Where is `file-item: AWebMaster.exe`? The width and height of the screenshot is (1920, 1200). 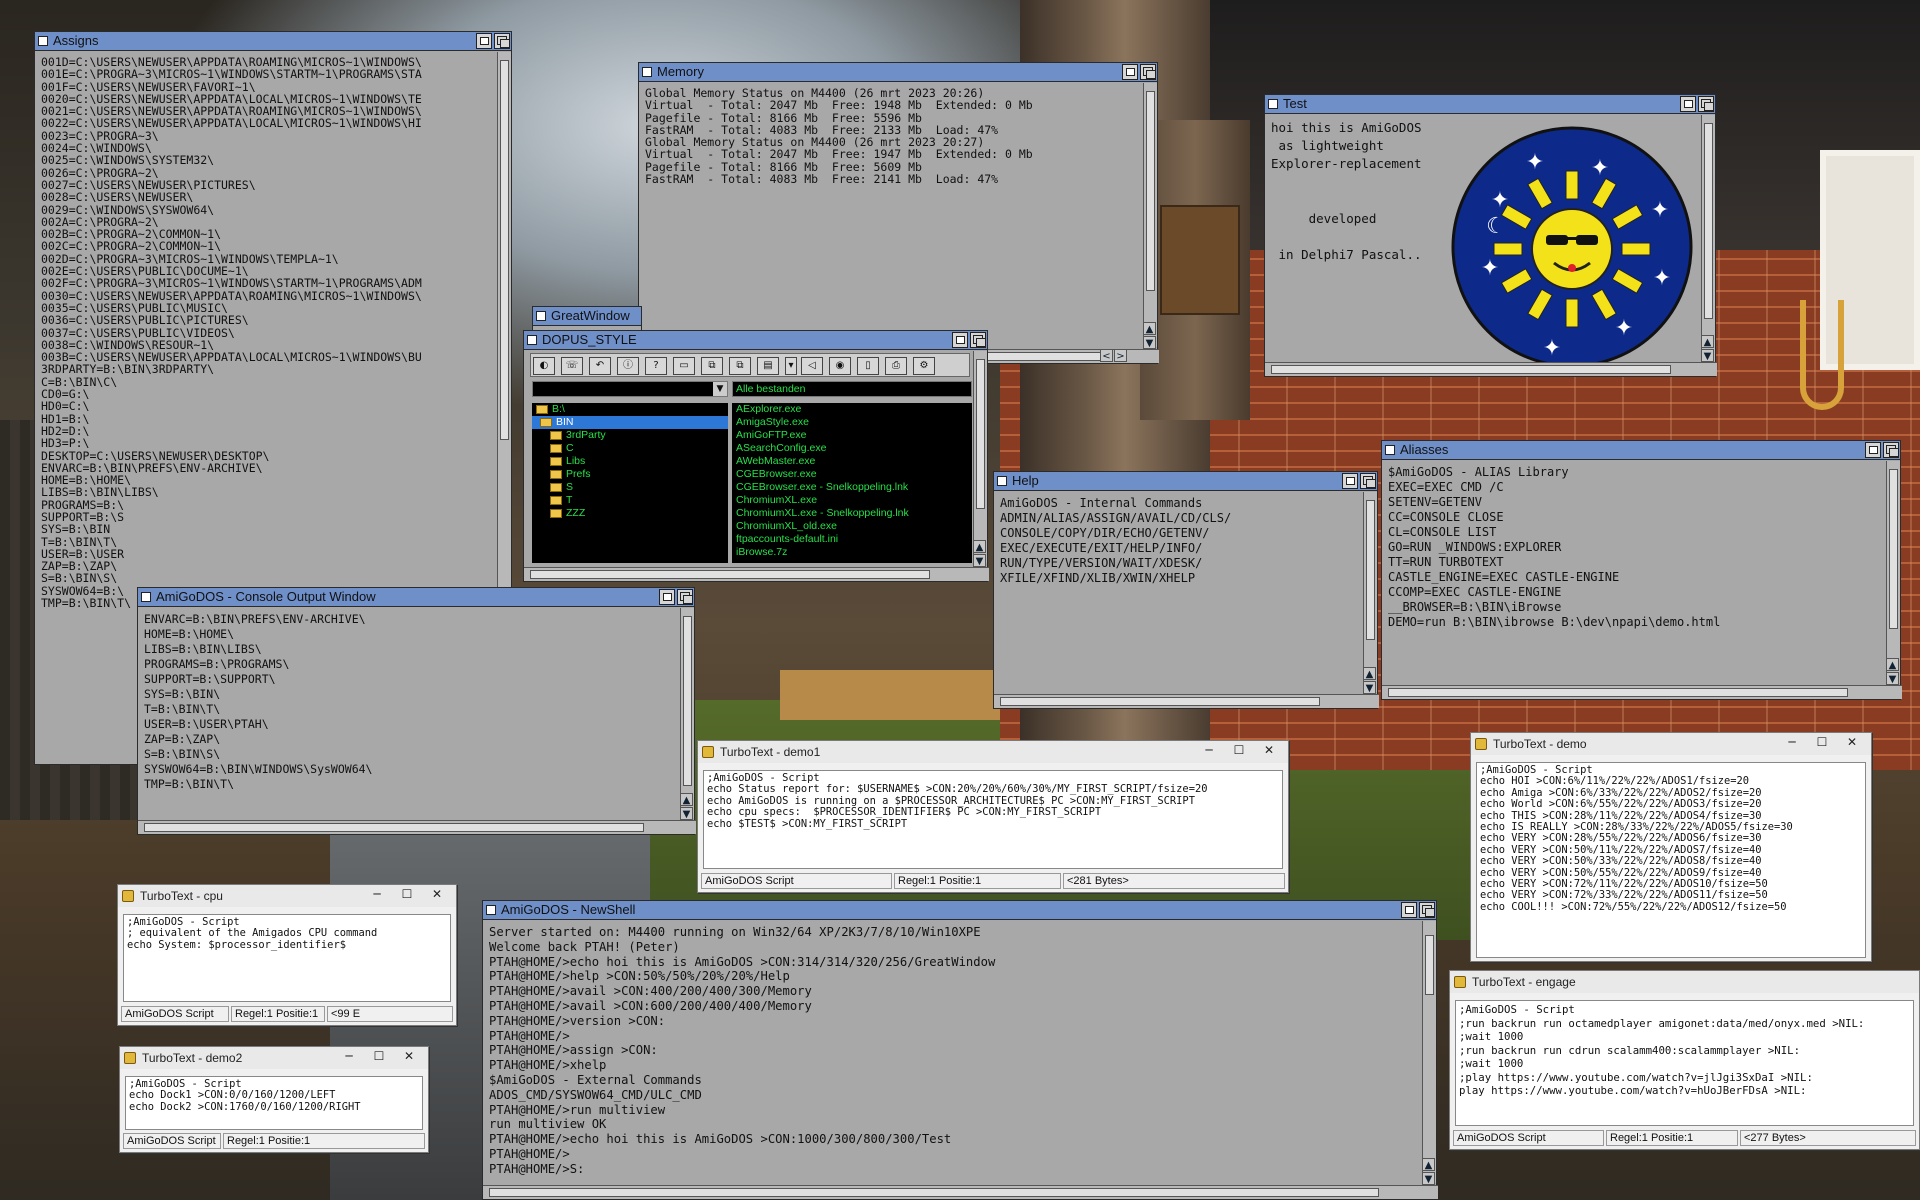
file-item: AWebMaster.exe is located at coordinates (854, 461).